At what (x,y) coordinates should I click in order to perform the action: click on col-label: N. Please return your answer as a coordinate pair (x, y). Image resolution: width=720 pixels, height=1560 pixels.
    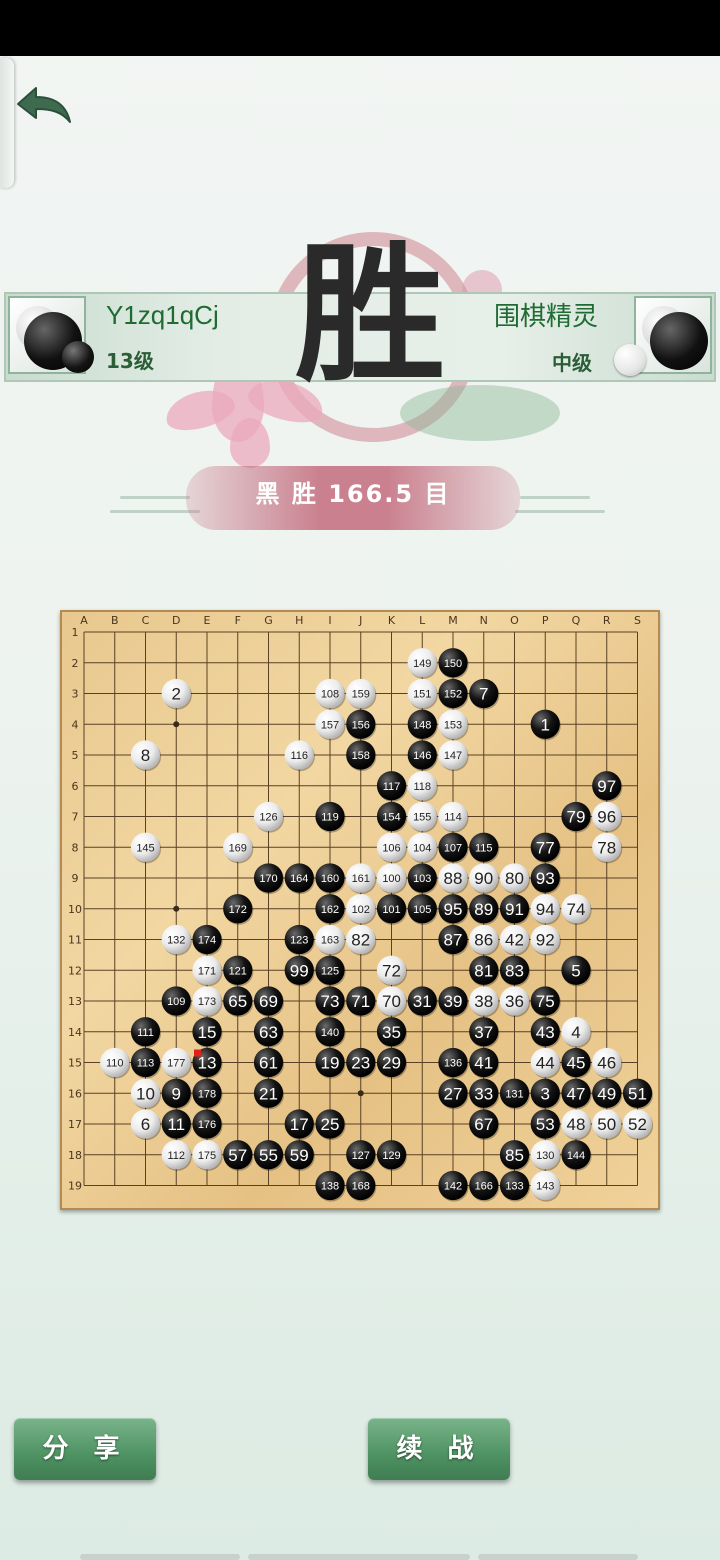
    Looking at the image, I should click on (484, 620).